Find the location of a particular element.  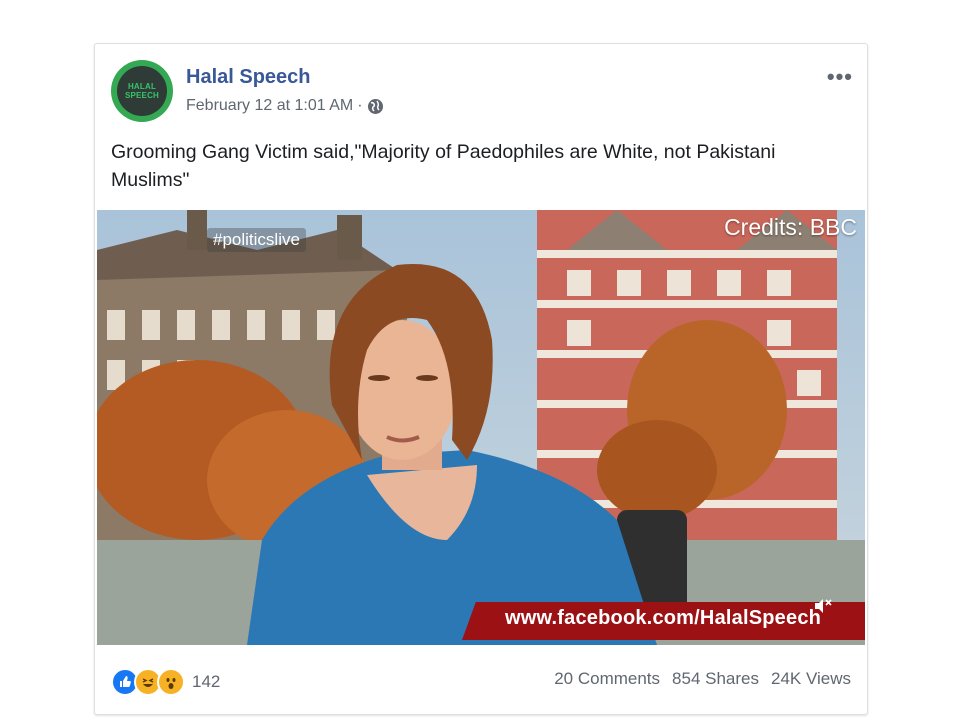

reaction-count: 142 is located at coordinates (206, 682).